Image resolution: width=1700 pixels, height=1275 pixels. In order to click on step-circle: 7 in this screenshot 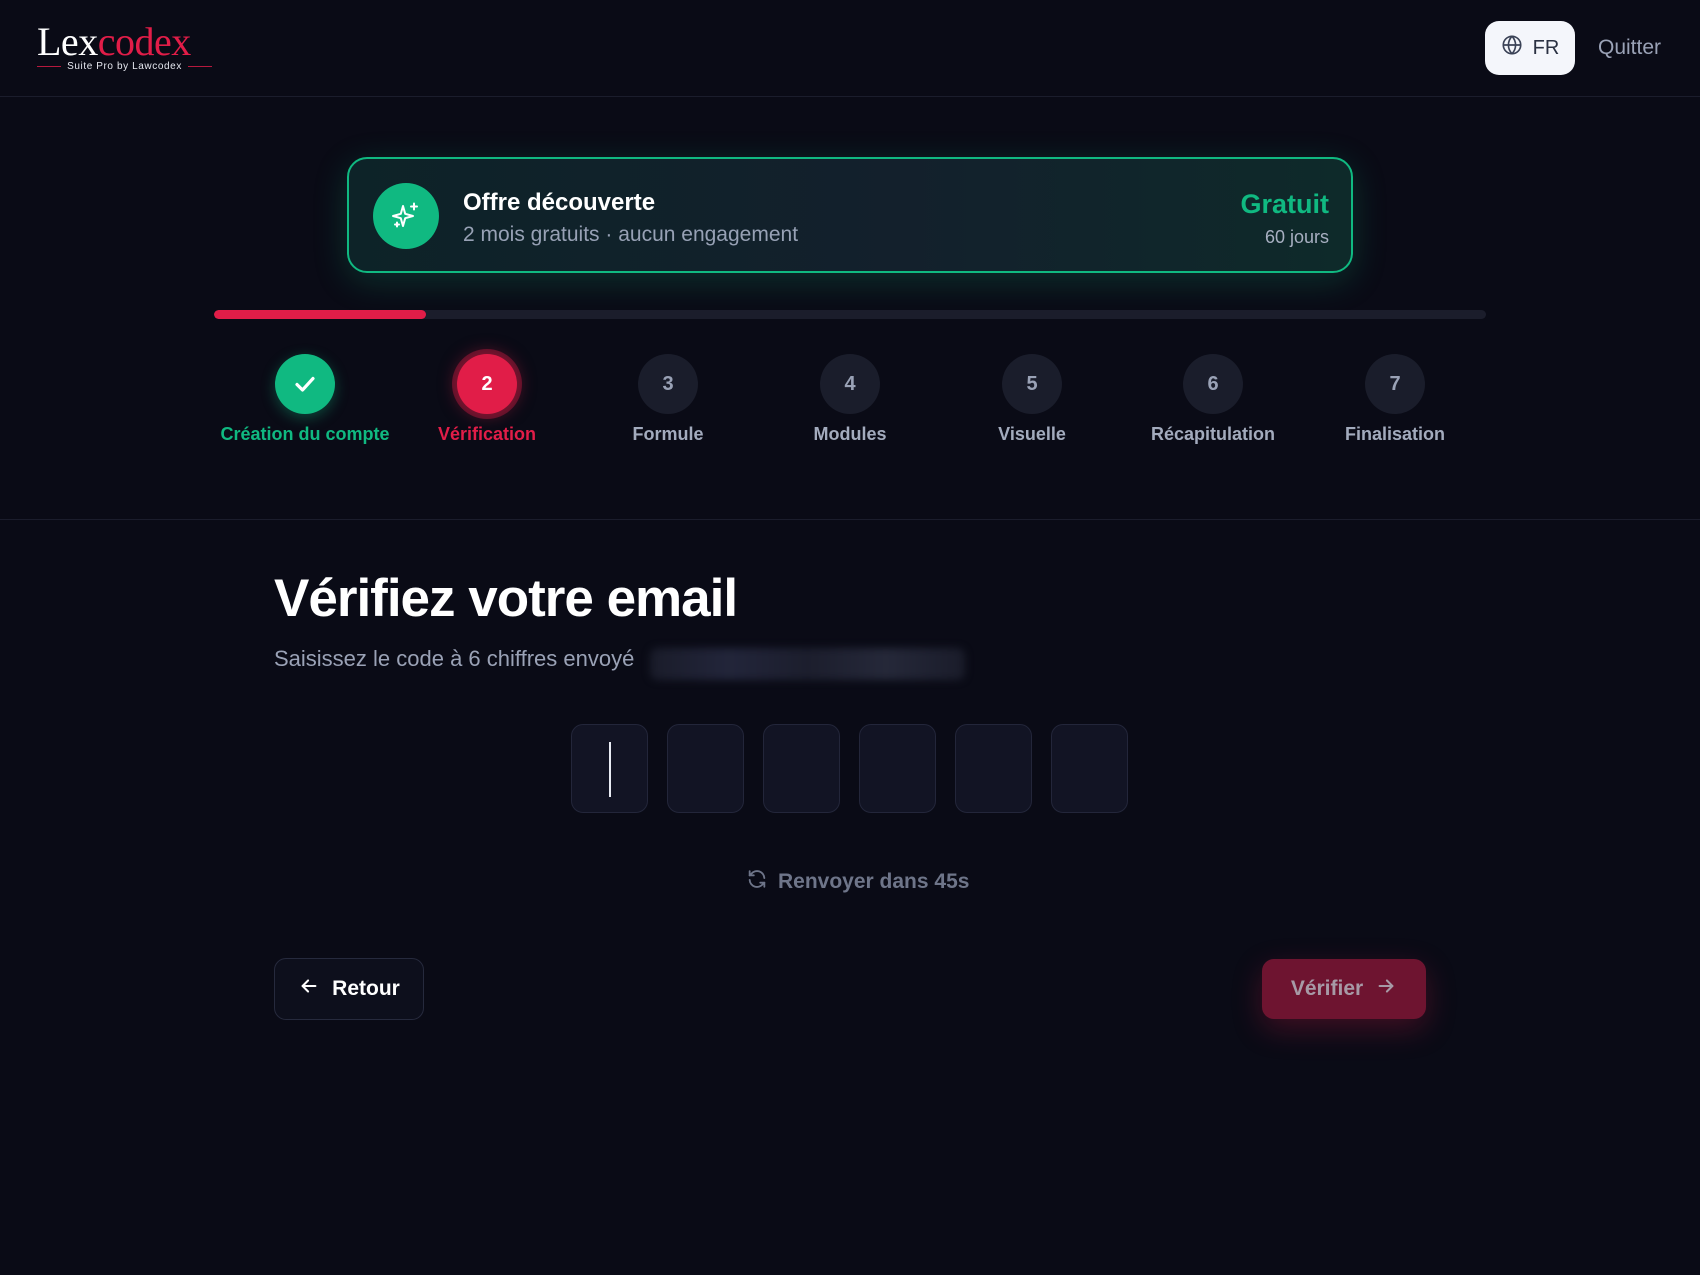, I will do `click(1395, 384)`.